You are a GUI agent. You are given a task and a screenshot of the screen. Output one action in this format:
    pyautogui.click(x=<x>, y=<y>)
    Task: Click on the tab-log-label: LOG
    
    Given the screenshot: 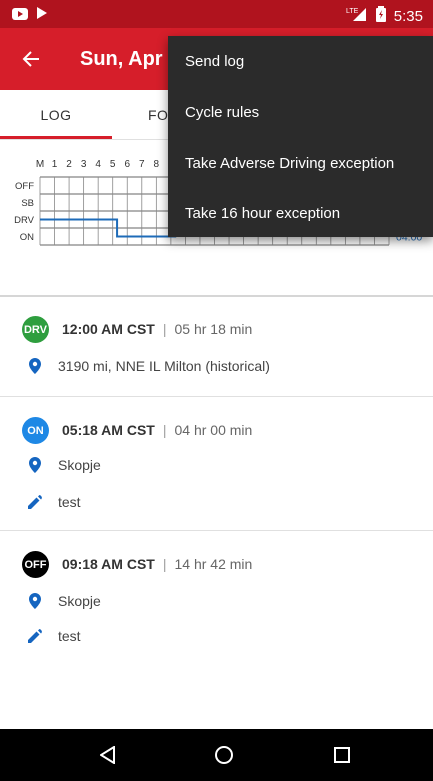 What is the action you would take?
    pyautogui.click(x=56, y=115)
    